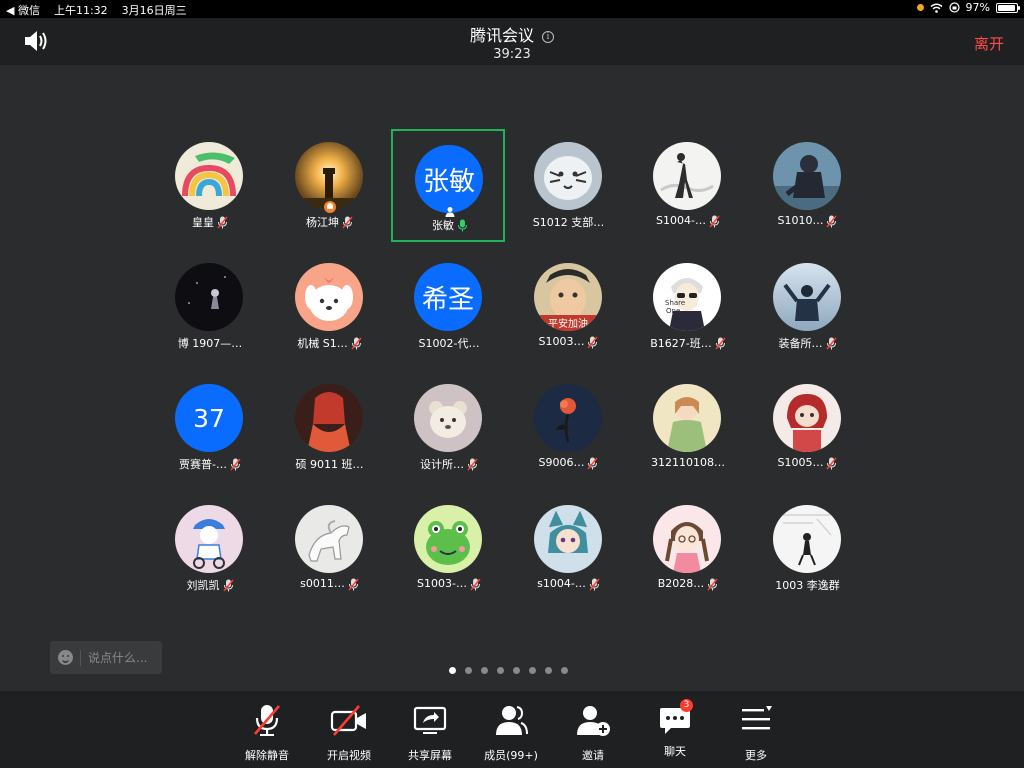 The image size is (1024, 768). What do you see at coordinates (756, 733) in the screenshot?
I see `more-button: 更多` at bounding box center [756, 733].